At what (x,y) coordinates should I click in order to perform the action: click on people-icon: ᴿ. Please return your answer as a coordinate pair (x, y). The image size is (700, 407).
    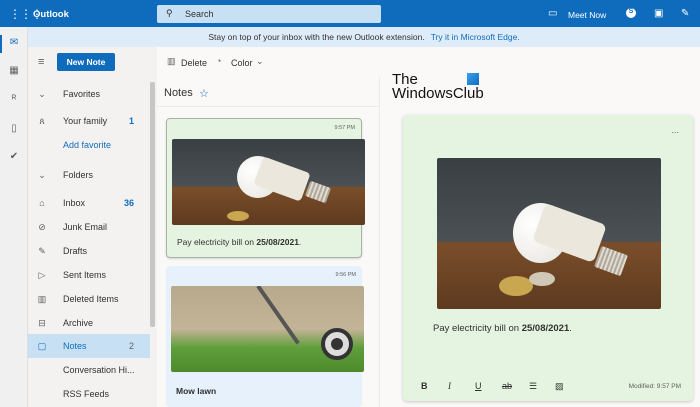
    Looking at the image, I should click on (14, 99).